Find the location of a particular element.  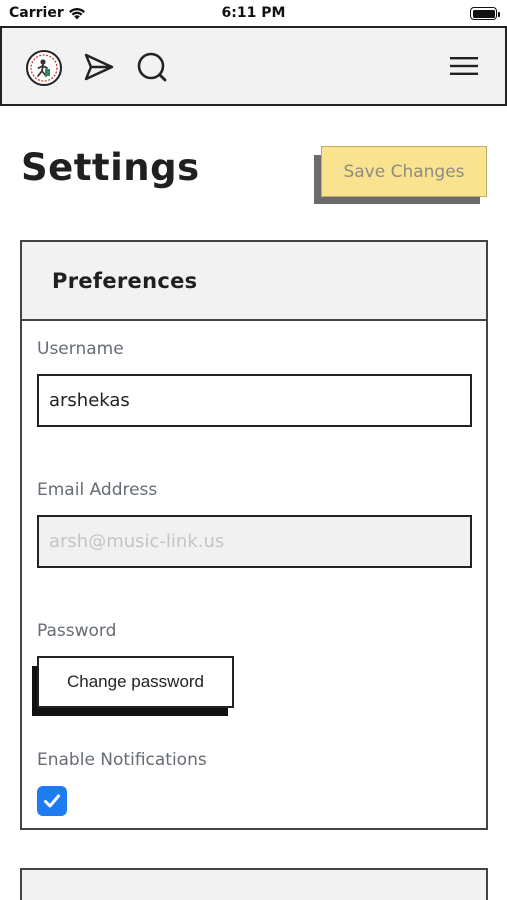

save-changes-button: Save Changes is located at coordinates (404, 171).